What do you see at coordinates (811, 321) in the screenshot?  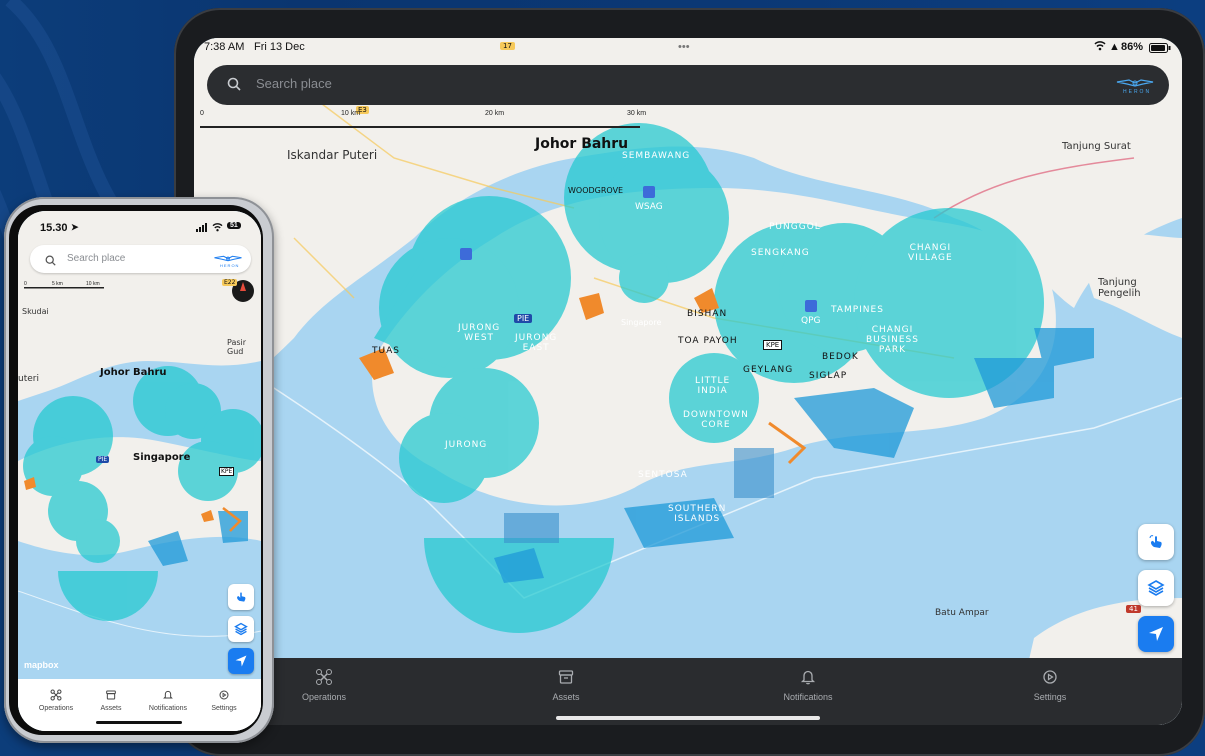 I see `map-label-qpg: QPG` at bounding box center [811, 321].